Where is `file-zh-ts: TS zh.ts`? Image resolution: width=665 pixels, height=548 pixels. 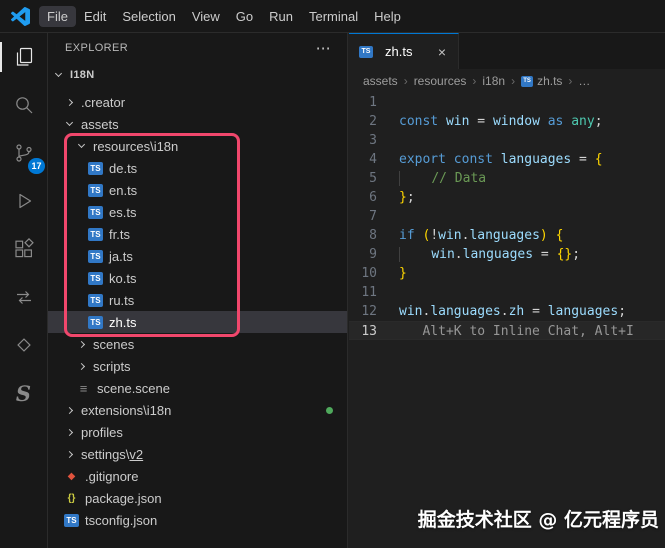 file-zh-ts: TS zh.ts is located at coordinates (197, 322).